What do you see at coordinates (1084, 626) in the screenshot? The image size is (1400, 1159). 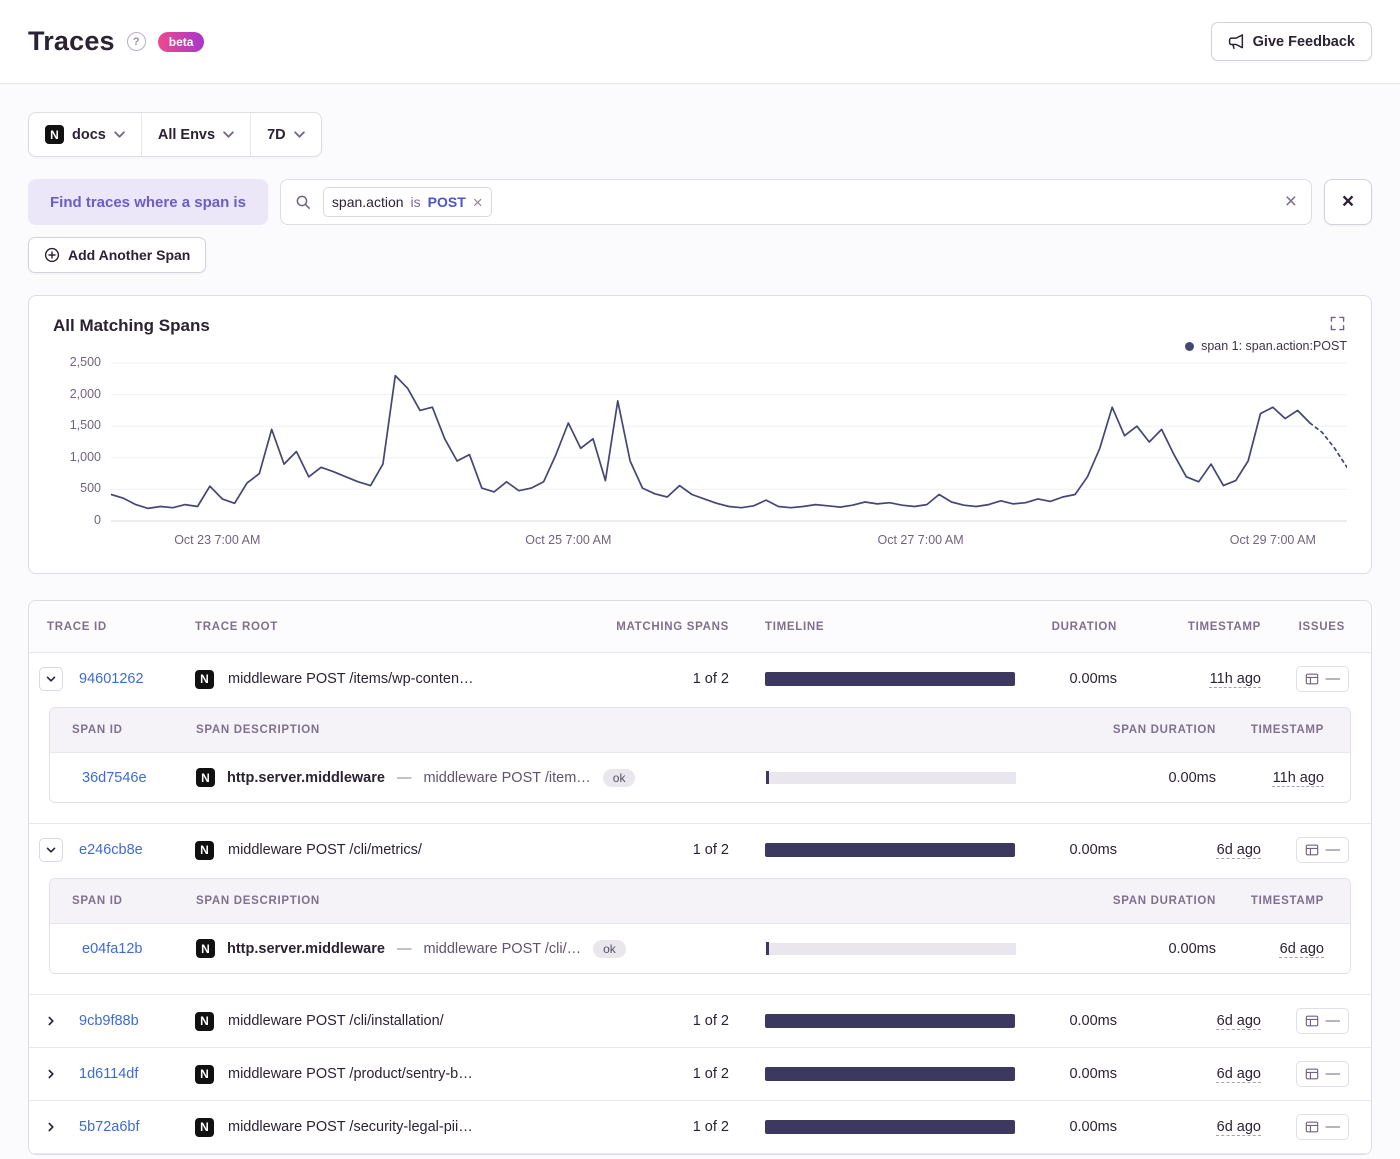 I see `header-duration: DURATION` at bounding box center [1084, 626].